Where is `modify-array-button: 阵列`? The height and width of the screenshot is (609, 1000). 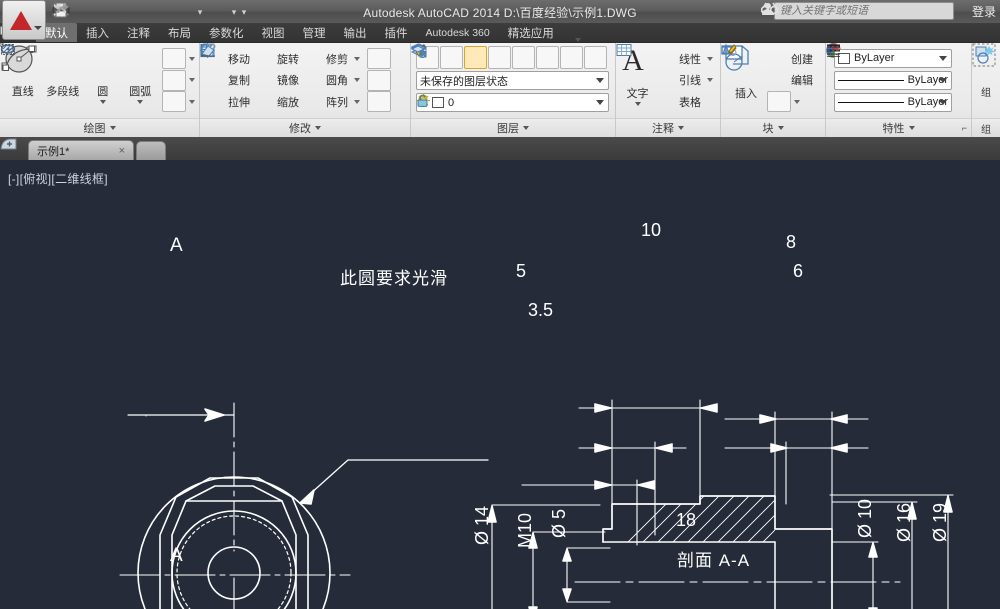 modify-array-button: 阵列 is located at coordinates (281, 77).